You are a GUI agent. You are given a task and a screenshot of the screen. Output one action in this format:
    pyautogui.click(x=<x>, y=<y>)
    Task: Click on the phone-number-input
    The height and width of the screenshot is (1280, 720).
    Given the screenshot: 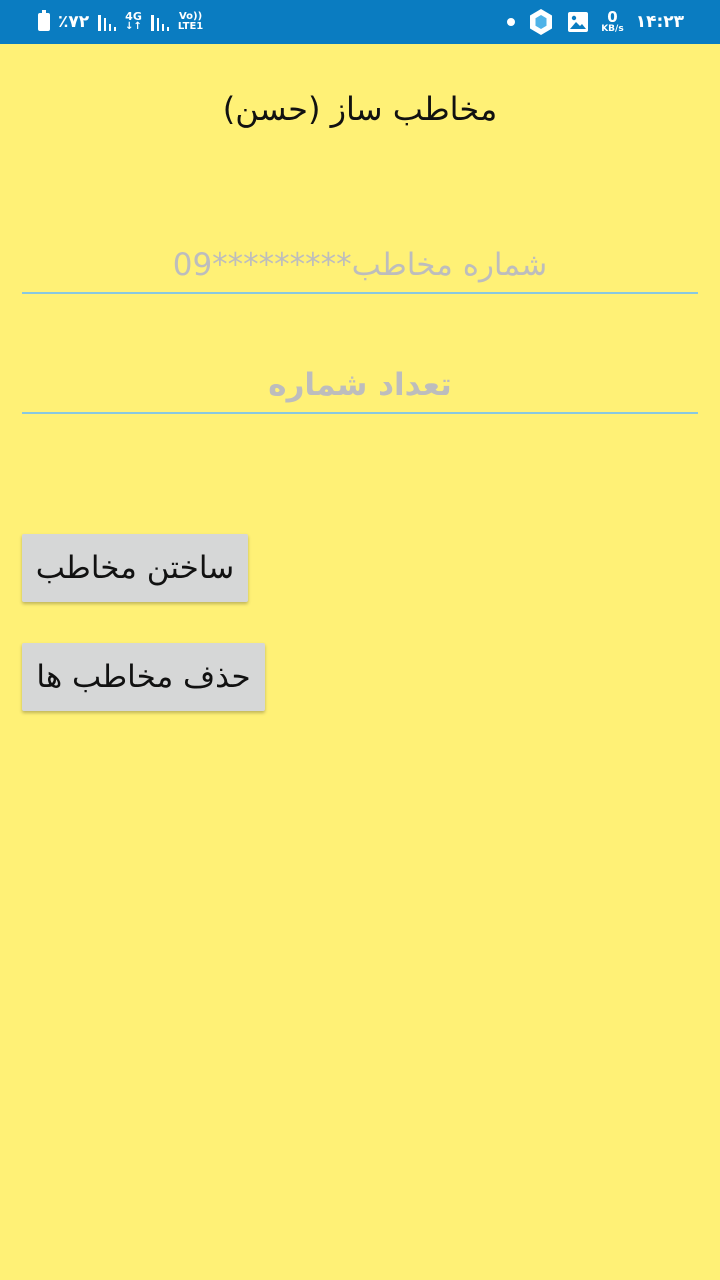 What is the action you would take?
    pyautogui.click(x=360, y=266)
    